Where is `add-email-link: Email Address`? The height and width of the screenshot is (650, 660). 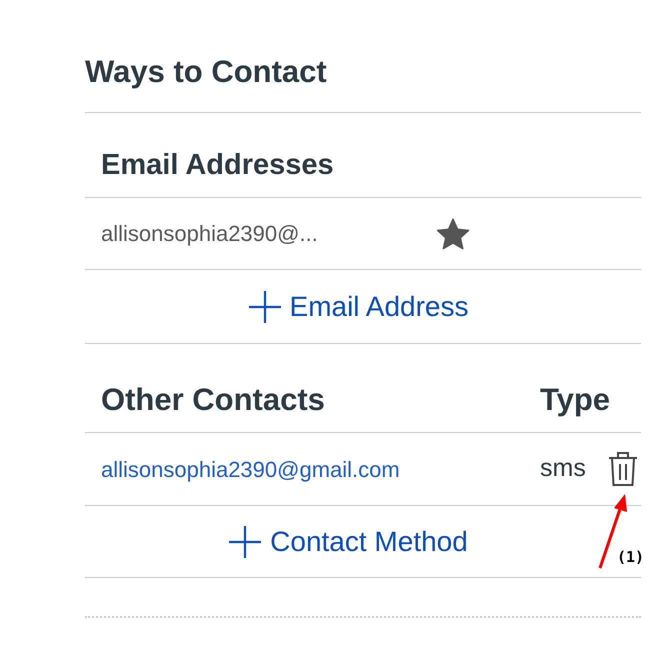 add-email-link: Email Address is located at coordinates (358, 307).